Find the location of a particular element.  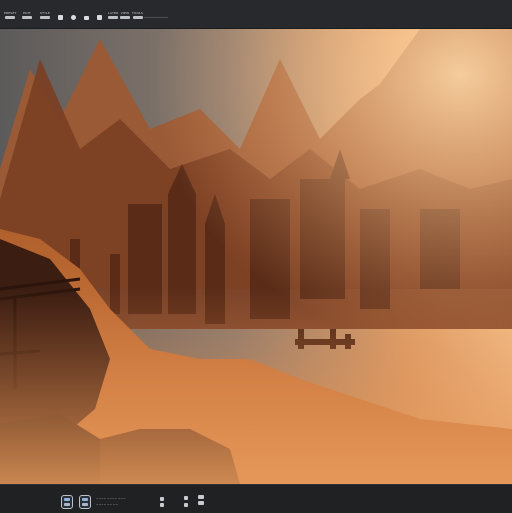

toolbar-item-layer: LAYER is located at coordinates (113, 15).